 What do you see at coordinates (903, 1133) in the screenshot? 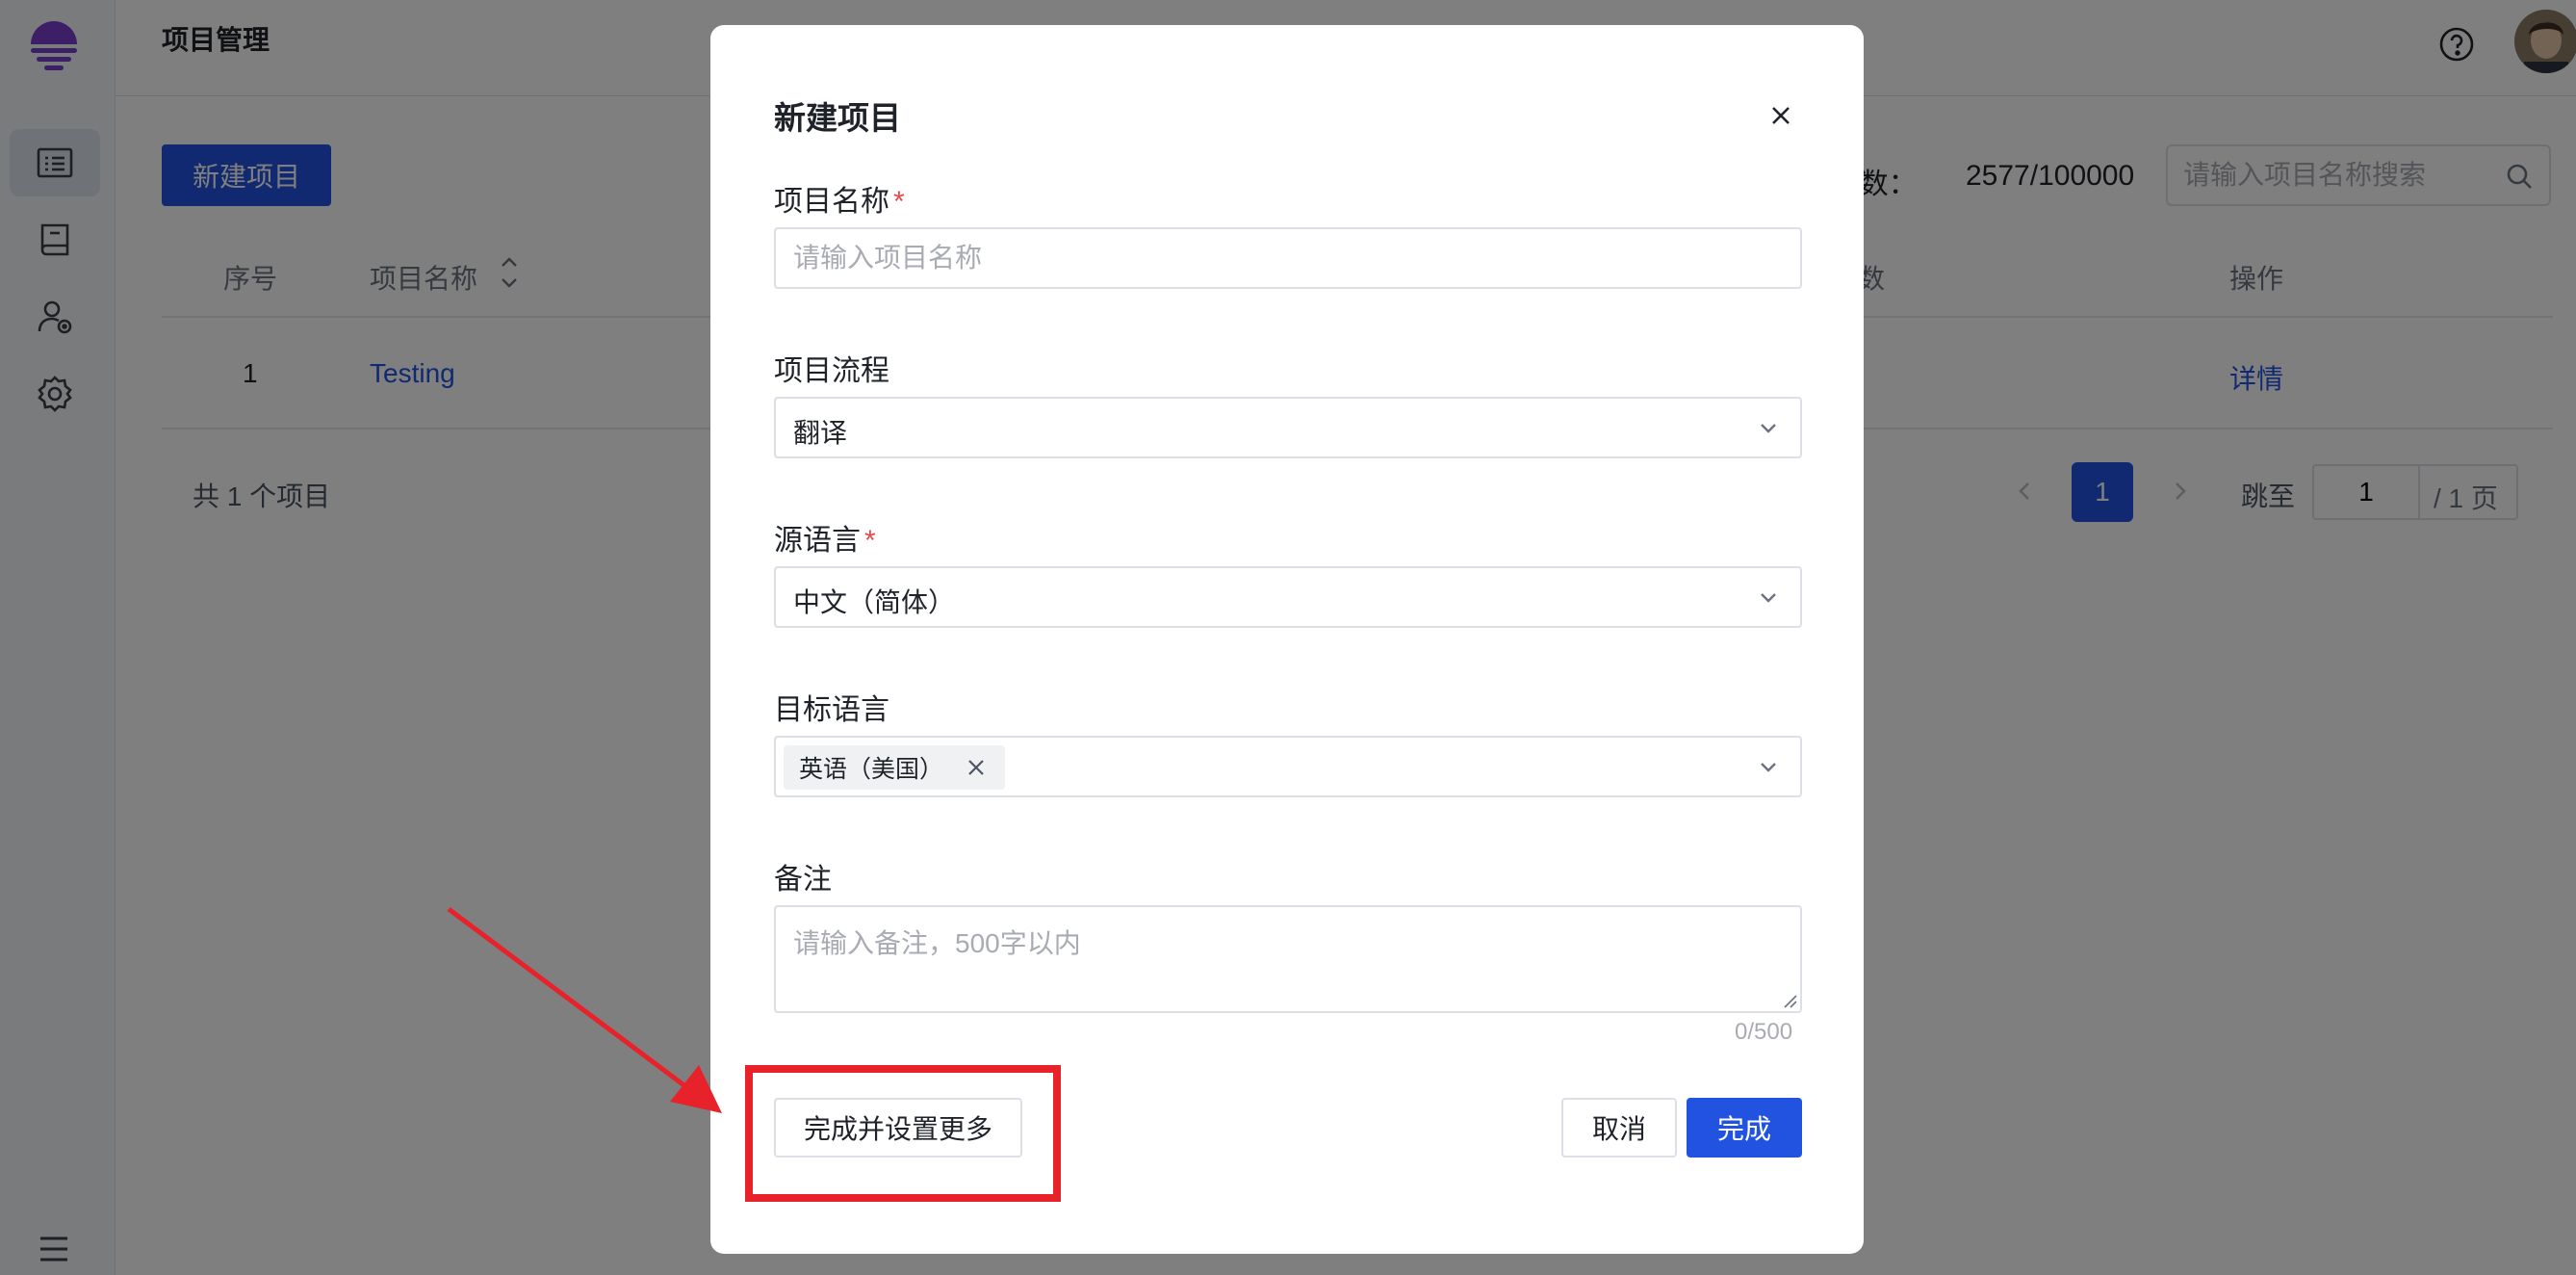
I see `annotation-highlight-box` at bounding box center [903, 1133].